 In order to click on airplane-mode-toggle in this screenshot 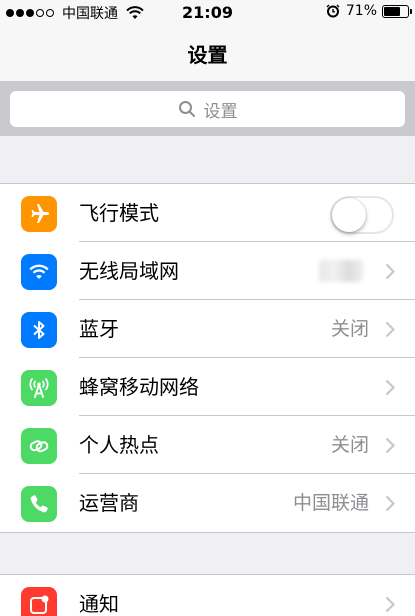, I will do `click(362, 215)`.